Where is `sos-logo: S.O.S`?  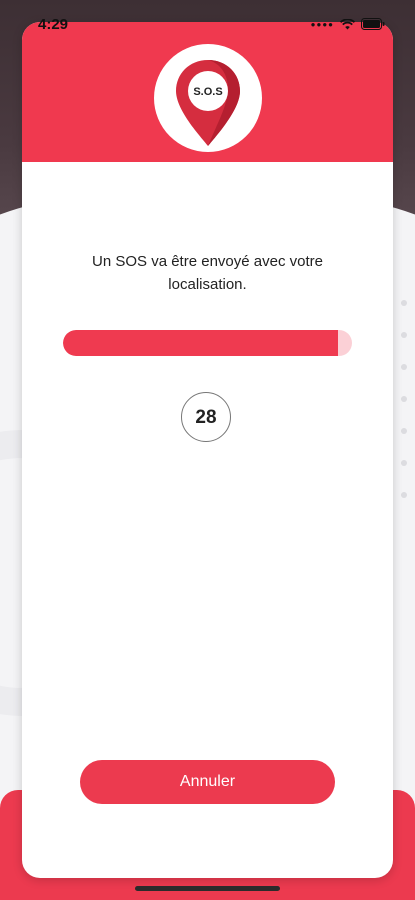 sos-logo: S.O.S is located at coordinates (208, 98).